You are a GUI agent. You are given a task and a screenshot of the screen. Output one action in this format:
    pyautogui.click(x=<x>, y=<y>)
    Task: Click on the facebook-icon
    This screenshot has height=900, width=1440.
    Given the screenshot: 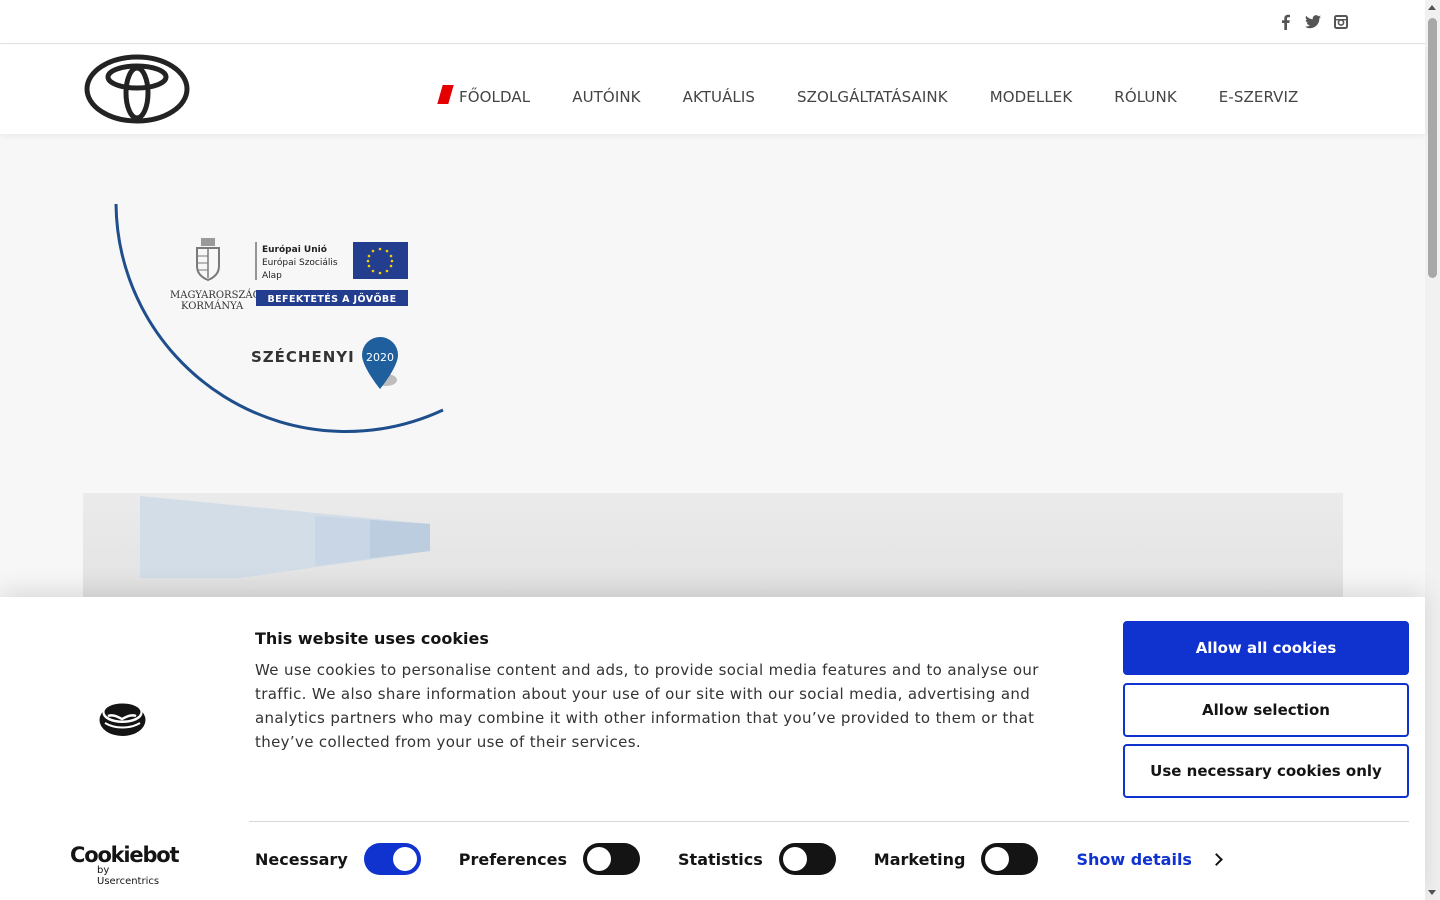 What is the action you would take?
    pyautogui.click(x=1285, y=22)
    